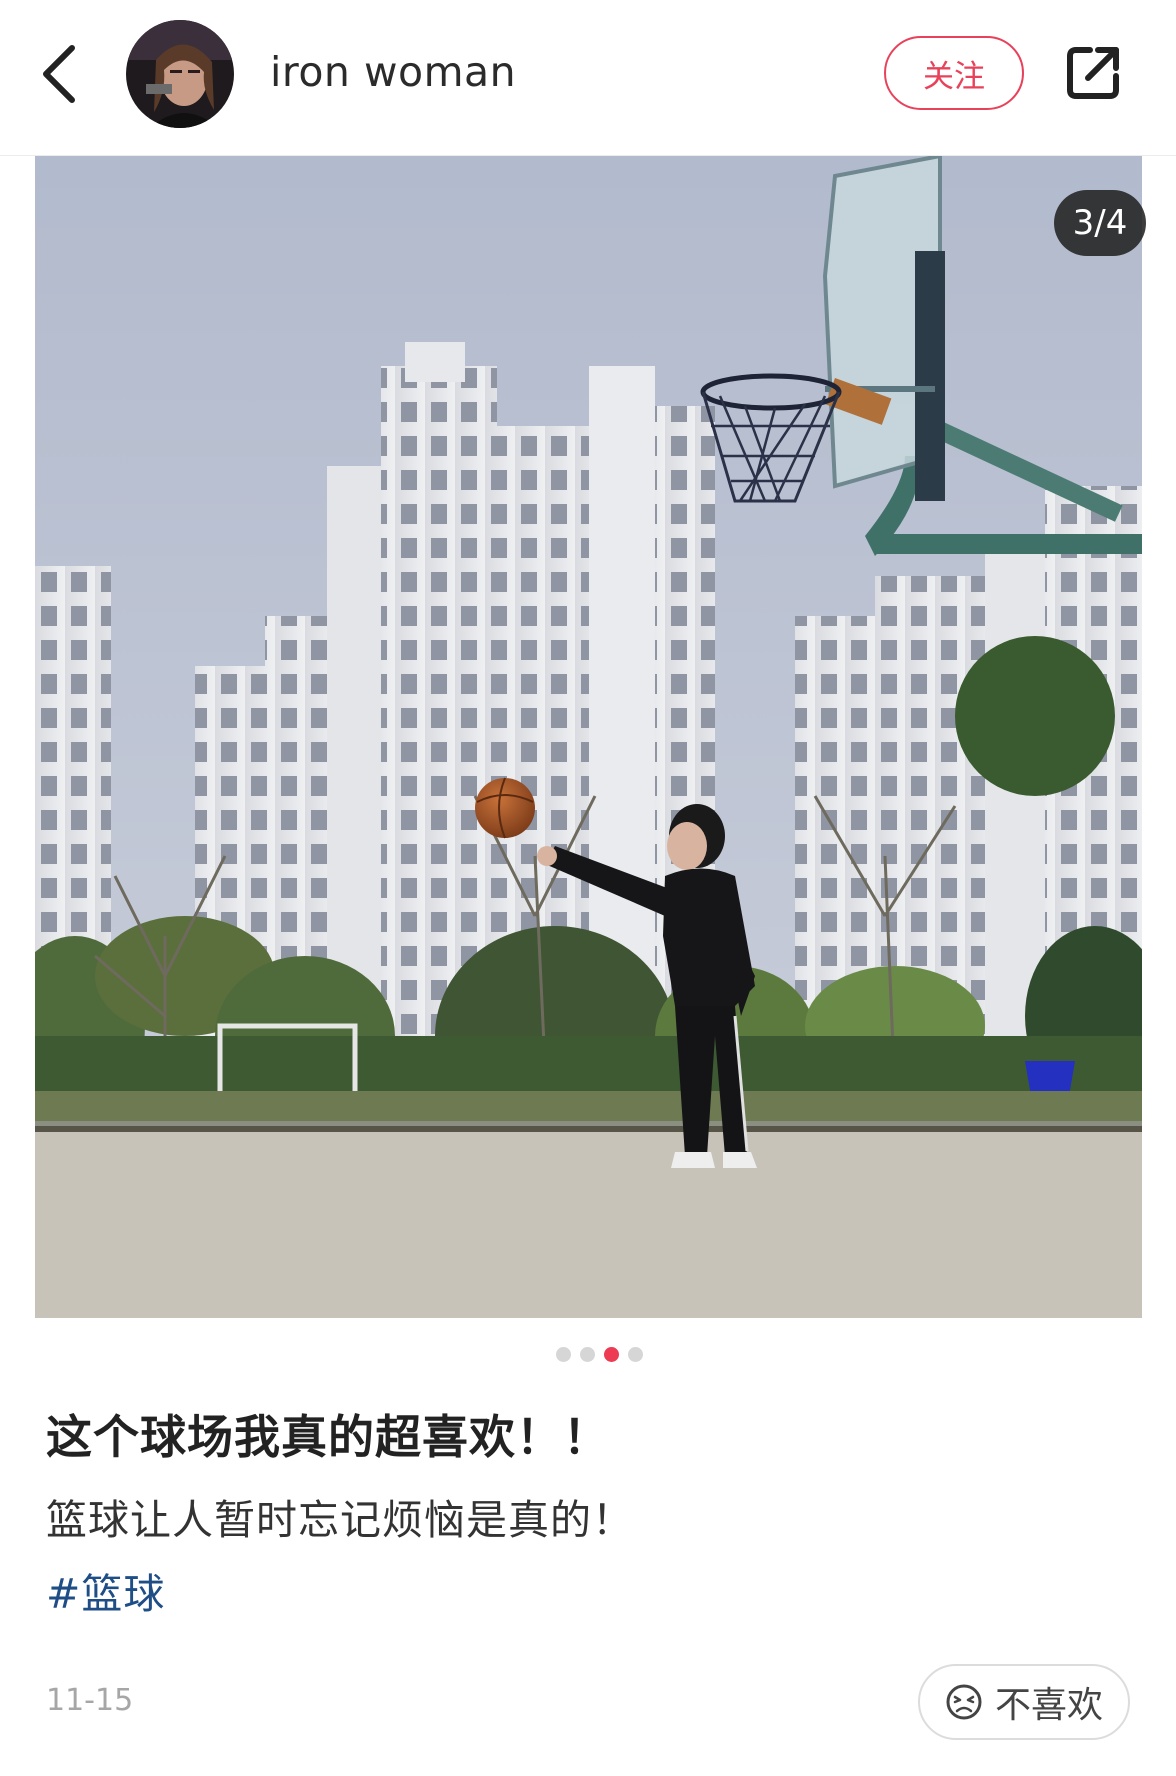 Image resolution: width=1176 pixels, height=1776 pixels. What do you see at coordinates (964, 1702) in the screenshot?
I see `unhappy-face-icon` at bounding box center [964, 1702].